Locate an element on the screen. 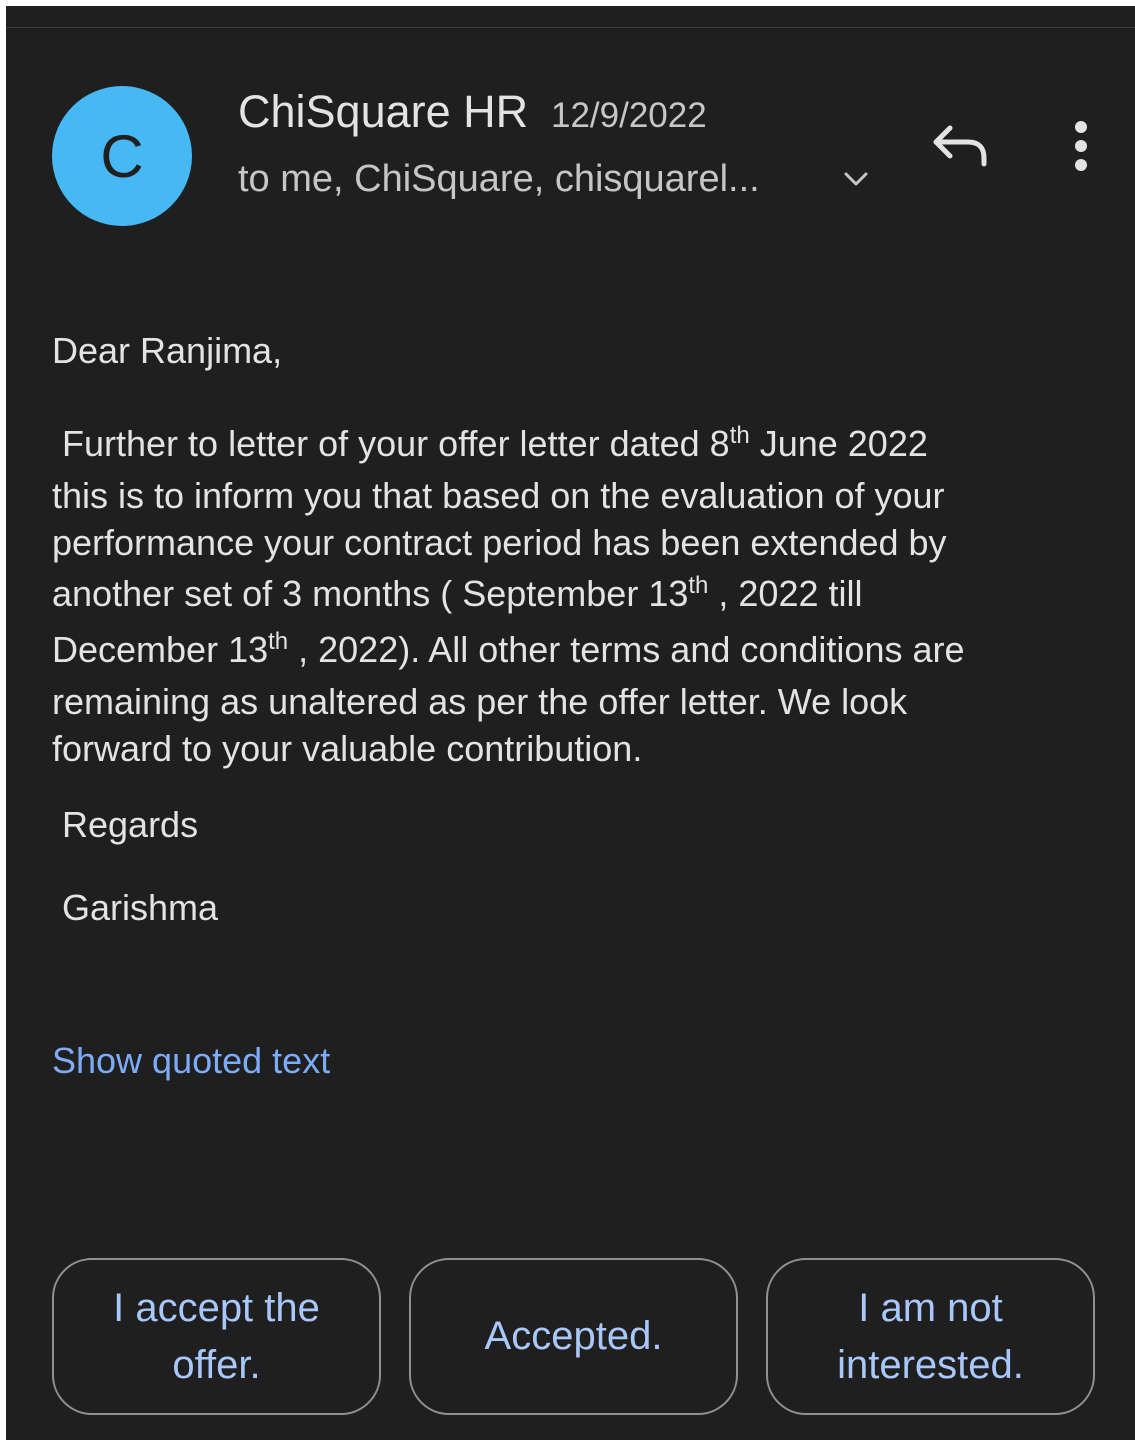  smart-reply-accepted: Accepted. is located at coordinates (573, 1336).